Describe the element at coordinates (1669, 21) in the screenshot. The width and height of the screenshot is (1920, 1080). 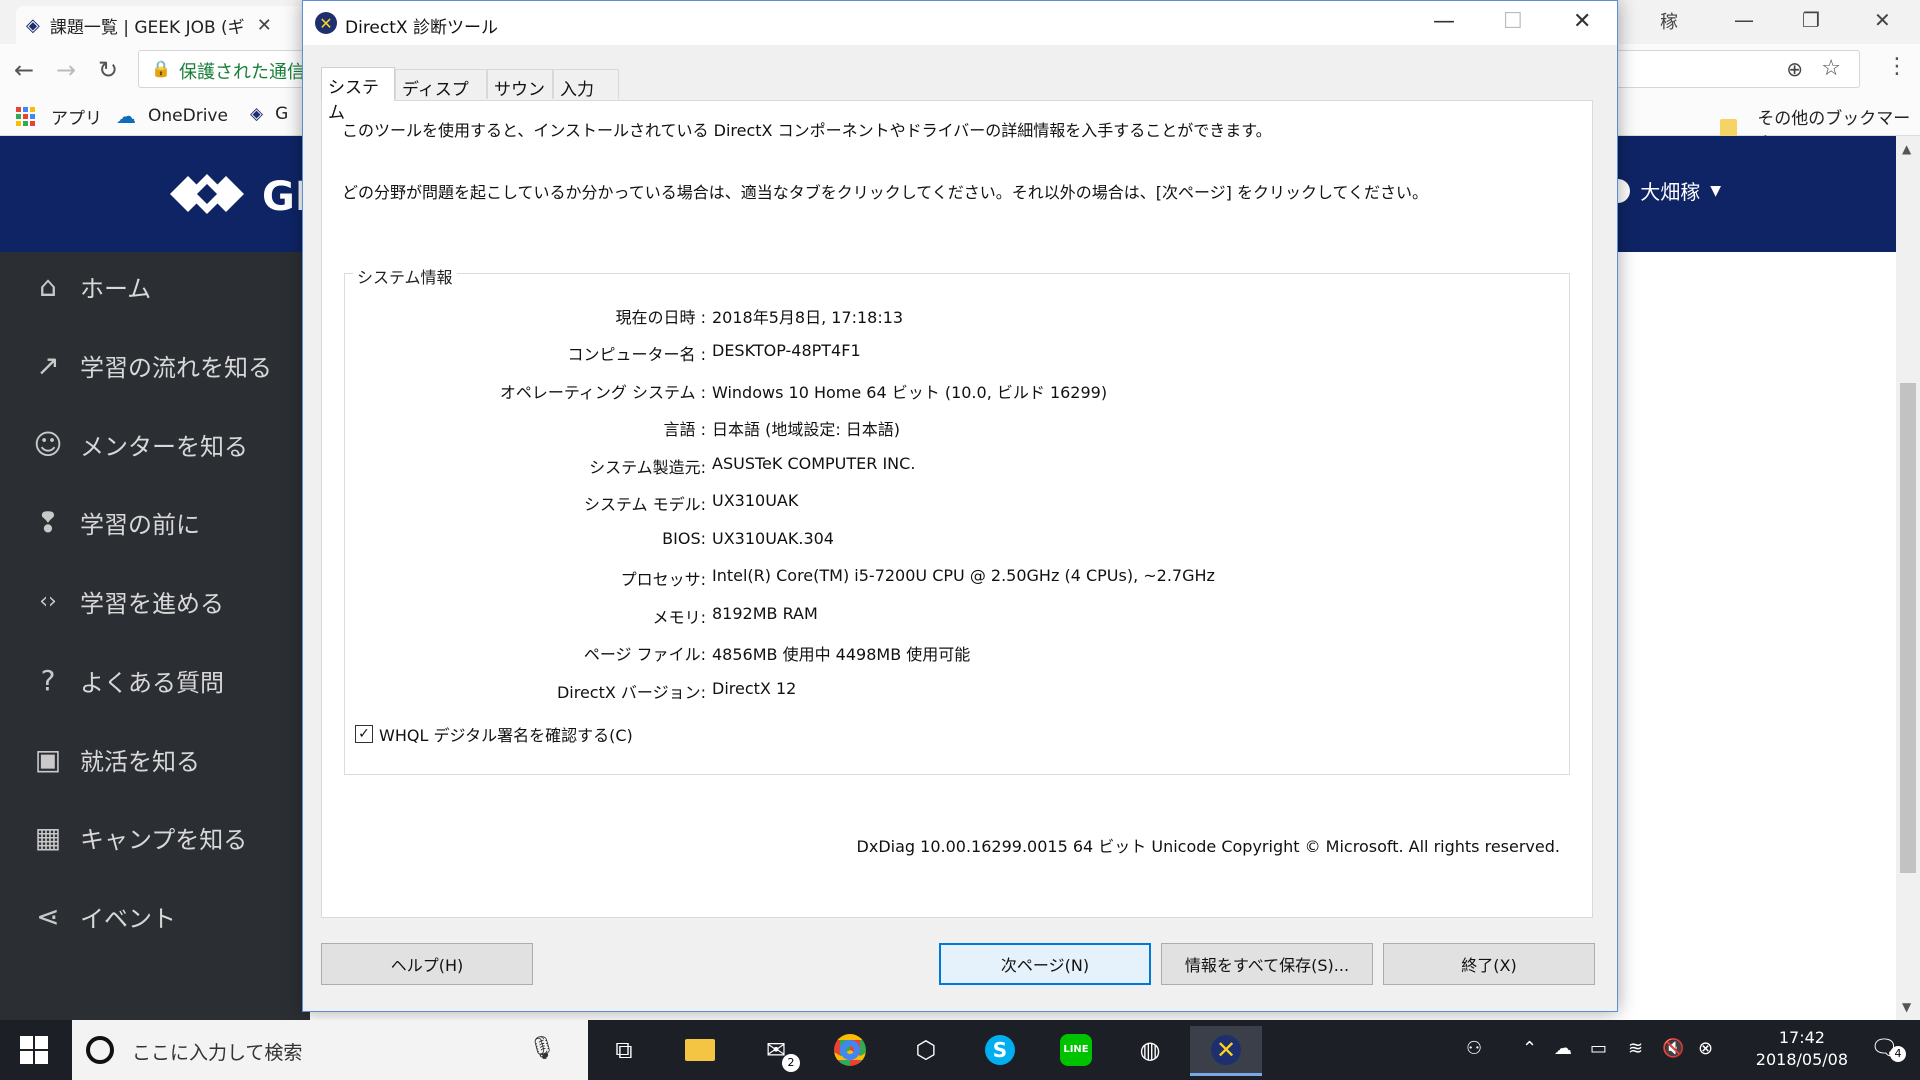
I see `browser-user-name: 稼` at that location.